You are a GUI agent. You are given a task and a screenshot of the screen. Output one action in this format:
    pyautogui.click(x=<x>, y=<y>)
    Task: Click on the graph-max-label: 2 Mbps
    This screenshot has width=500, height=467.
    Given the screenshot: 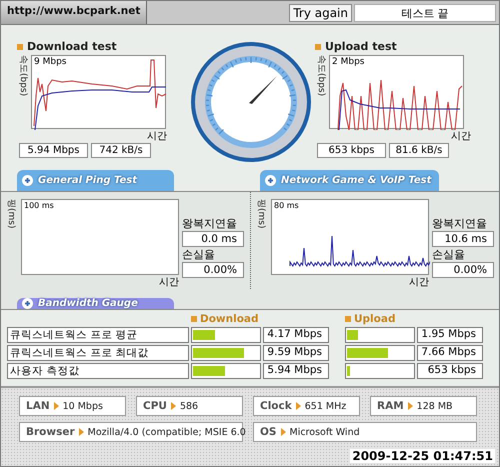 What is the action you would take?
    pyautogui.click(x=348, y=62)
    